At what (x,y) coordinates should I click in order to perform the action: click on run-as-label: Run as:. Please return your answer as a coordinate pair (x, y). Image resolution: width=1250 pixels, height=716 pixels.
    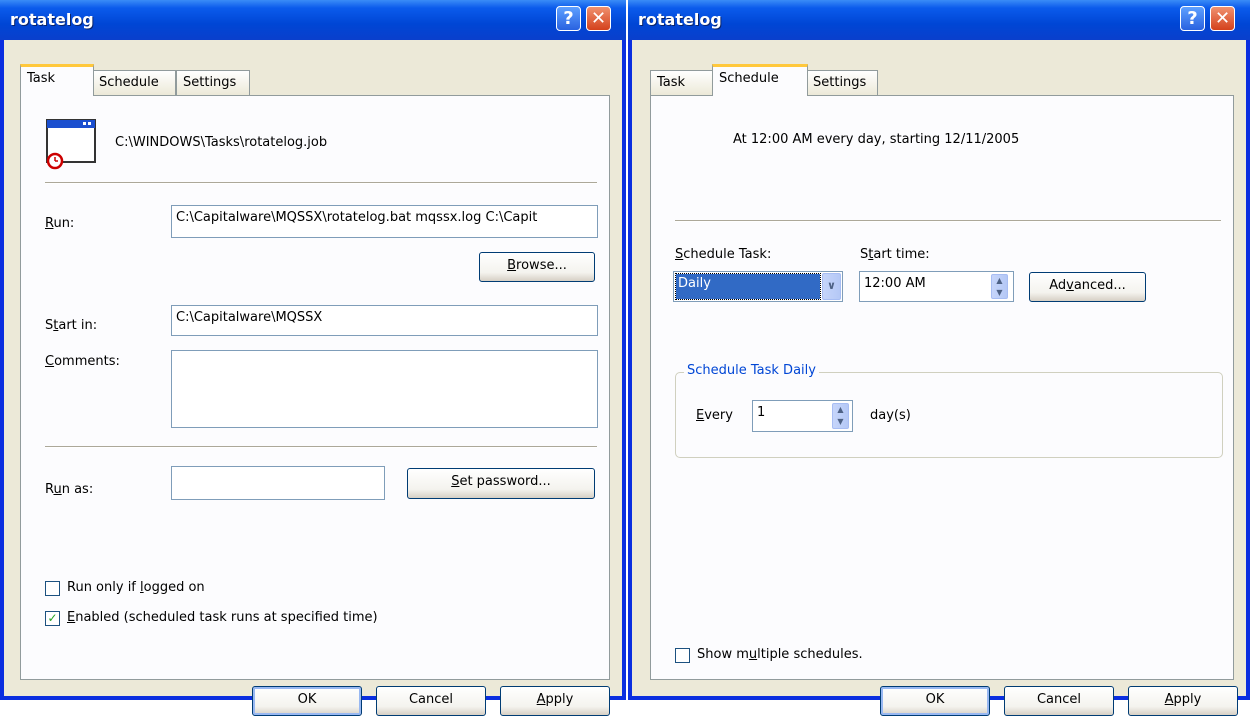
    Looking at the image, I should click on (69, 489).